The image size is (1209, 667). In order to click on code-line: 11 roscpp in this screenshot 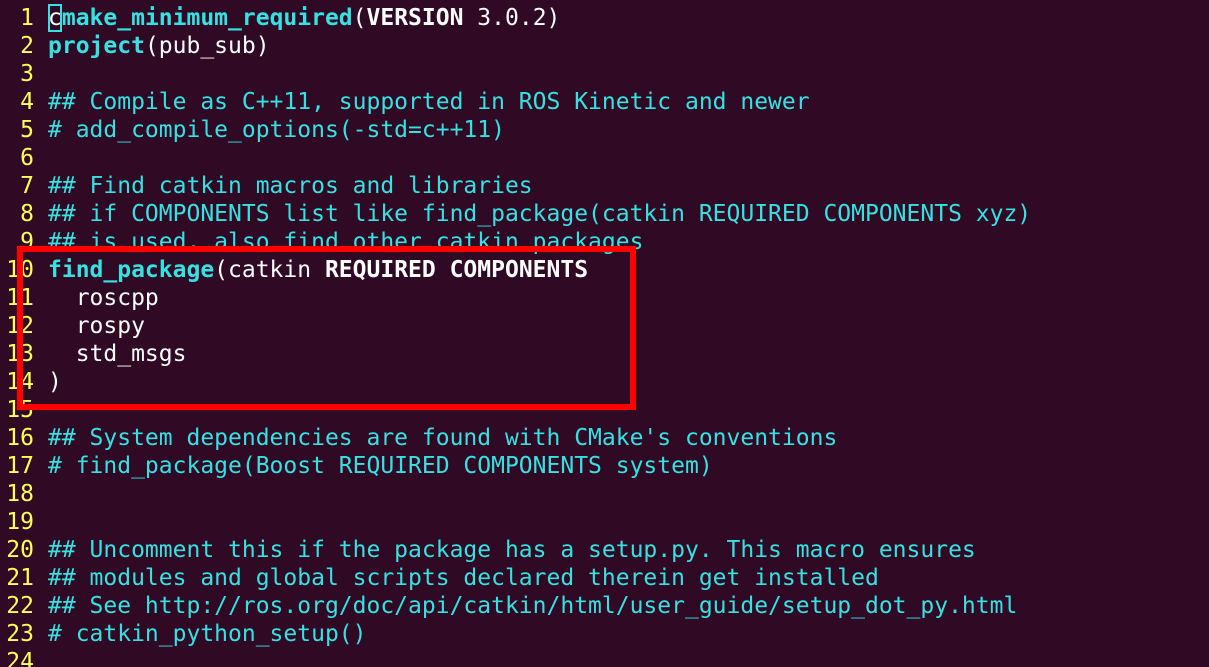, I will do `click(79, 298)`.